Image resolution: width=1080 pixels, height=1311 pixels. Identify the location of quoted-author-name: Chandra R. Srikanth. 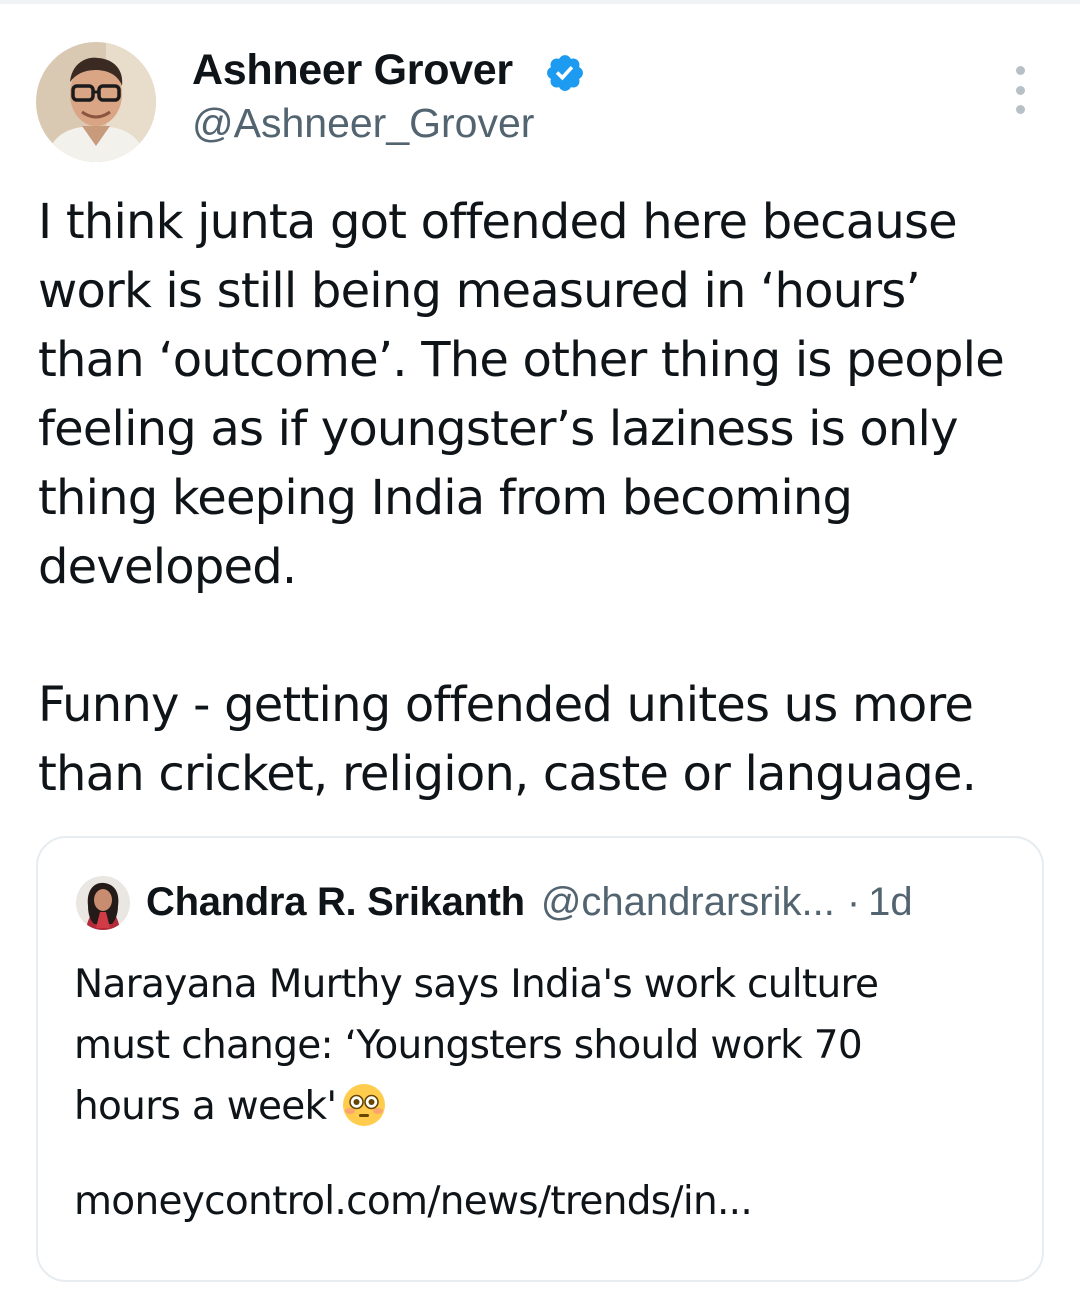
(335, 902).